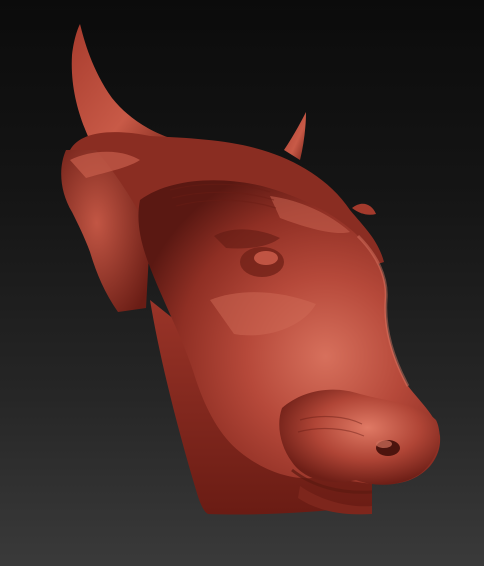 This screenshot has width=484, height=566. I want to click on eye-lid-shape, so click(266, 258).